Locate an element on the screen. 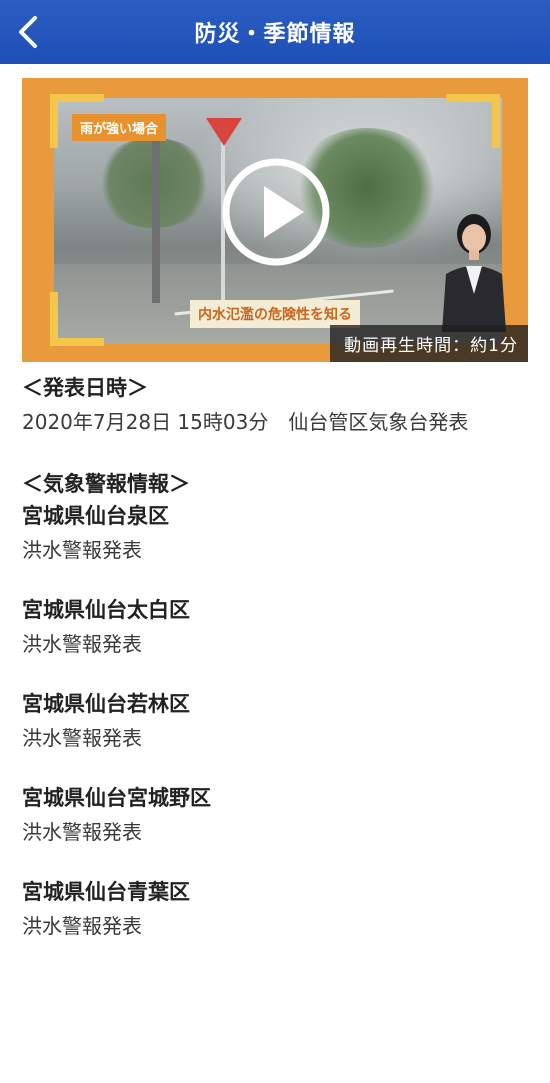  video-duration: 動画再生時間：約1分 is located at coordinates (429, 343).